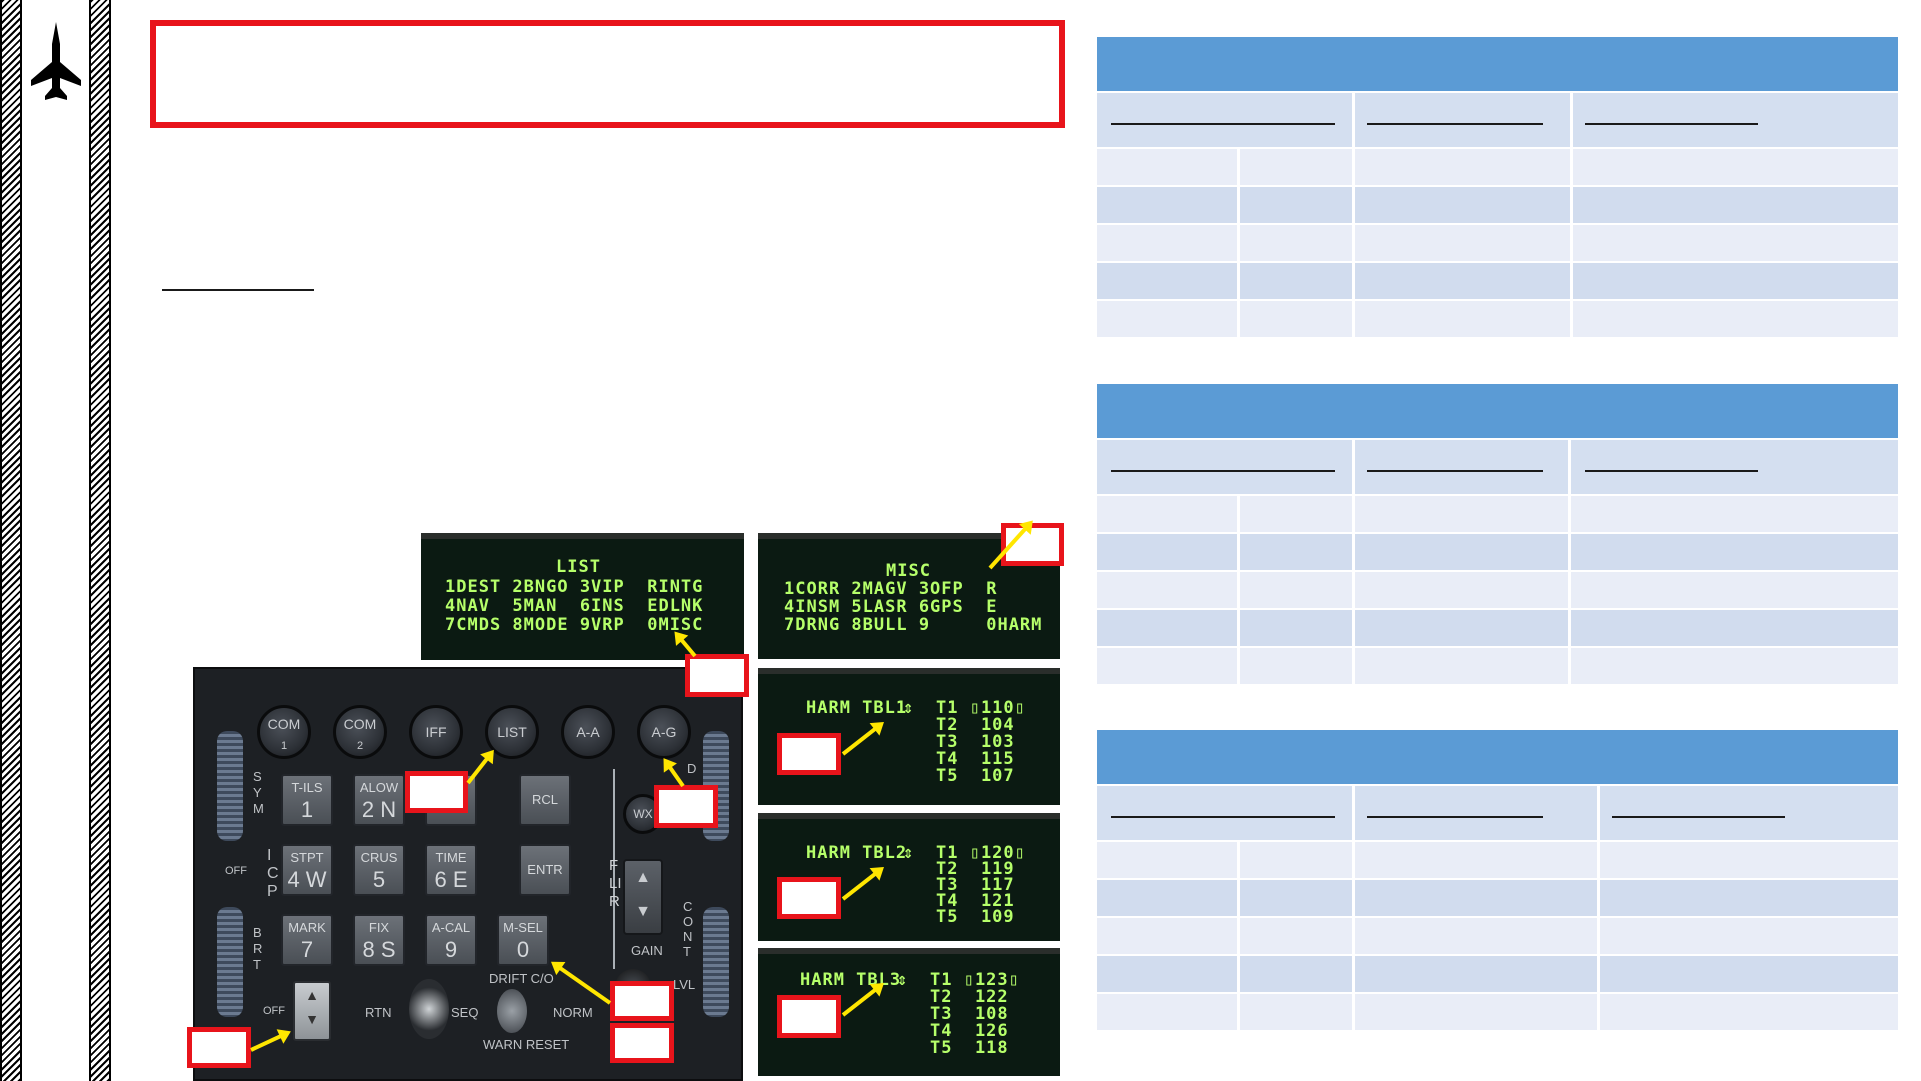 This screenshot has height=1081, width=1921. Describe the element at coordinates (523, 949) in the screenshot. I see `key-number: 0` at that location.